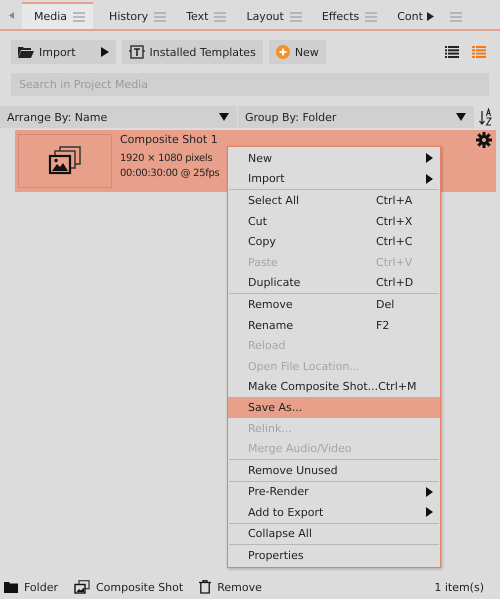 This screenshot has width=500, height=599. Describe the element at coordinates (167, 159) in the screenshot. I see `media-resolution: 1920 × 1080 pixels` at that location.